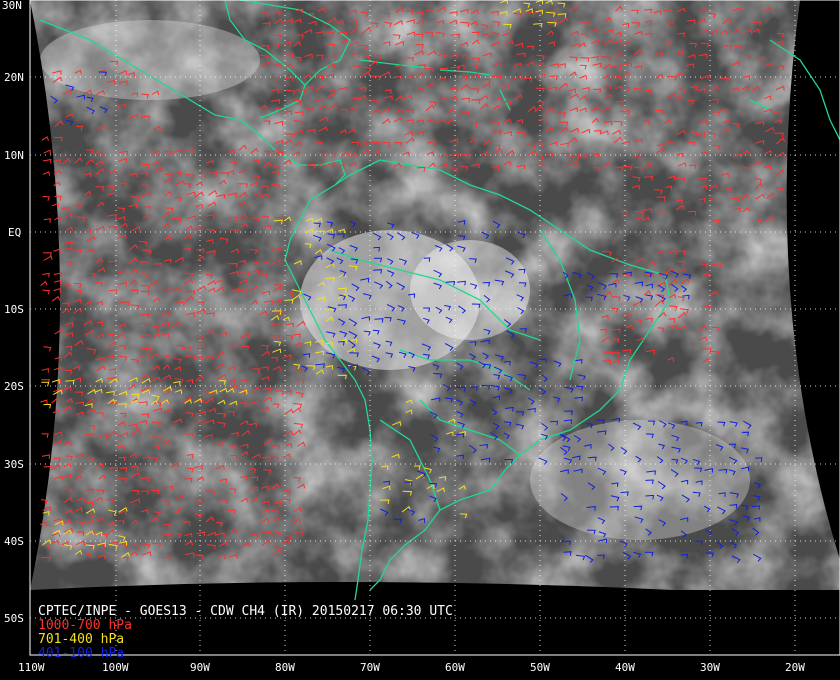 The width and height of the screenshot is (840, 680). Describe the element at coordinates (540, 667) in the screenshot. I see `lon-label-50w: 50W` at that location.